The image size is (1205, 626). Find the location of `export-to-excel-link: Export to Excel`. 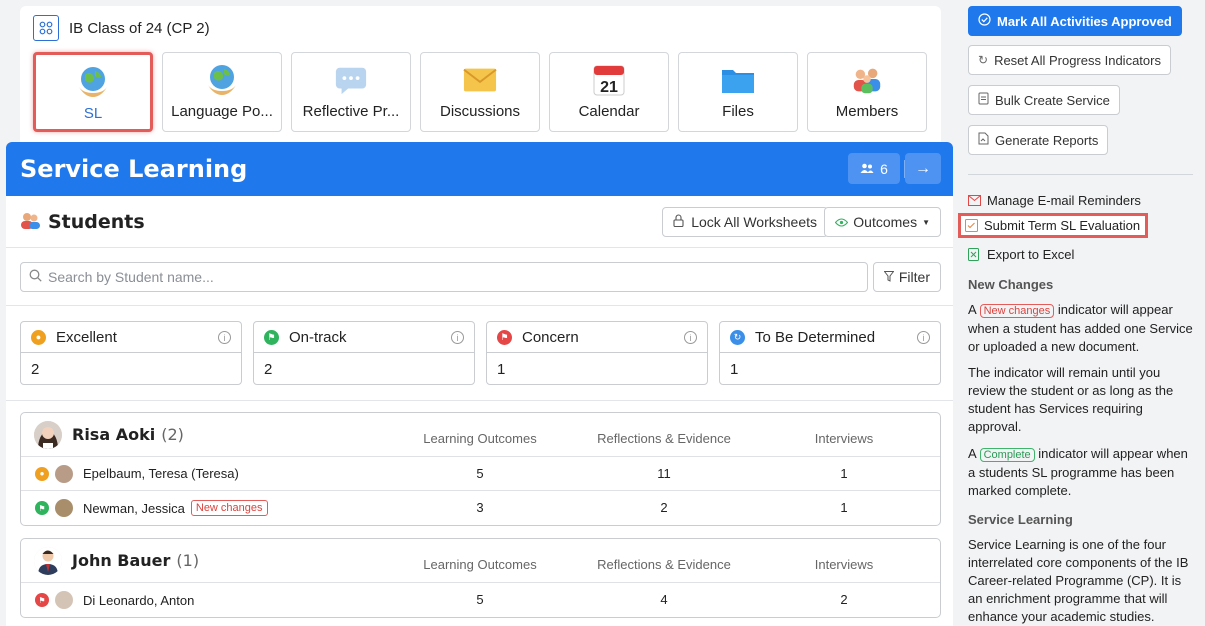

export-to-excel-link: Export to Excel is located at coordinates (1021, 254).